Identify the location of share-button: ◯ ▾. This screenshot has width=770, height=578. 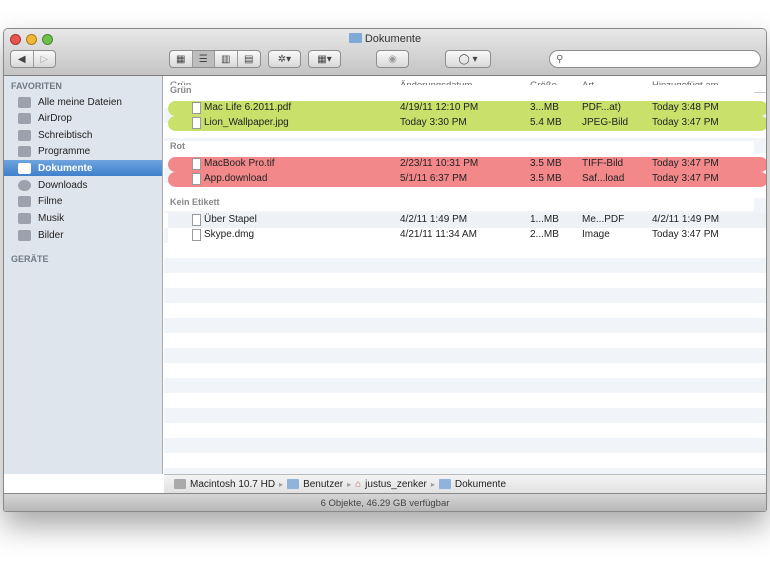
(468, 59).